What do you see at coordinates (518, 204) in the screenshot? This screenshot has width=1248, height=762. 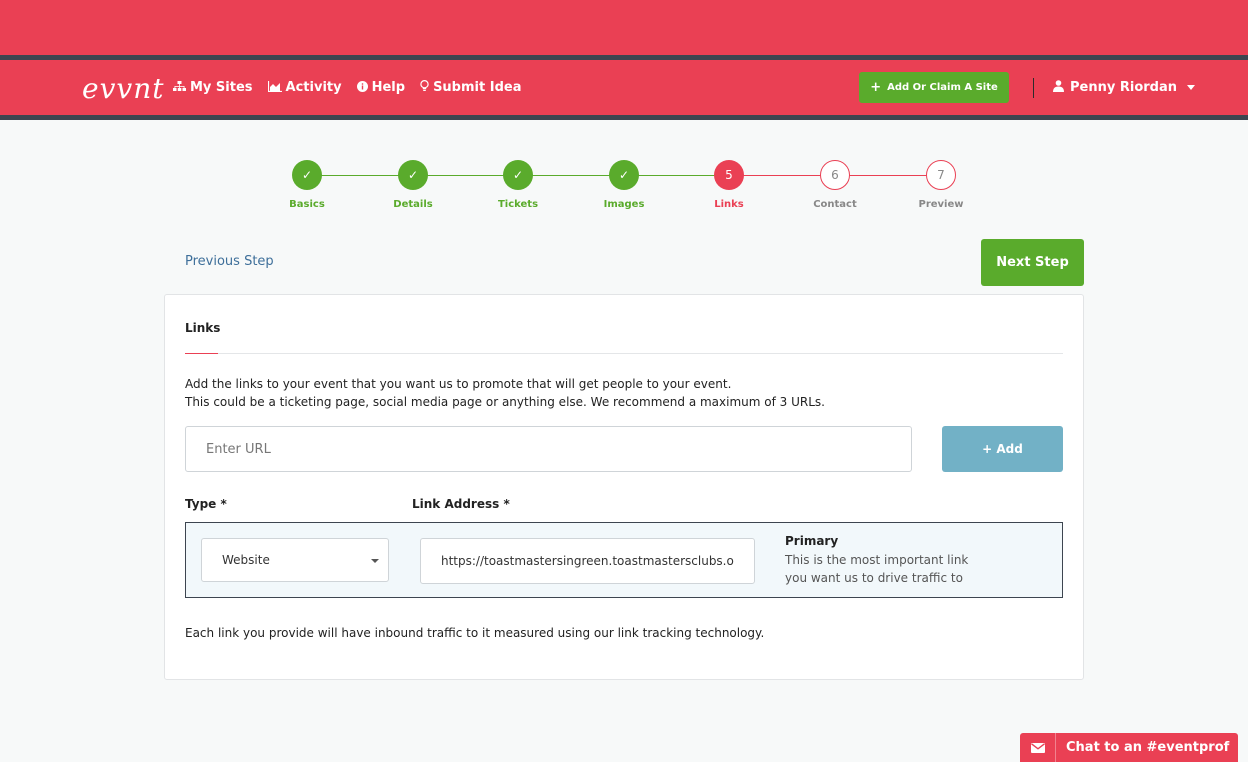 I see `step-label: Tickets` at bounding box center [518, 204].